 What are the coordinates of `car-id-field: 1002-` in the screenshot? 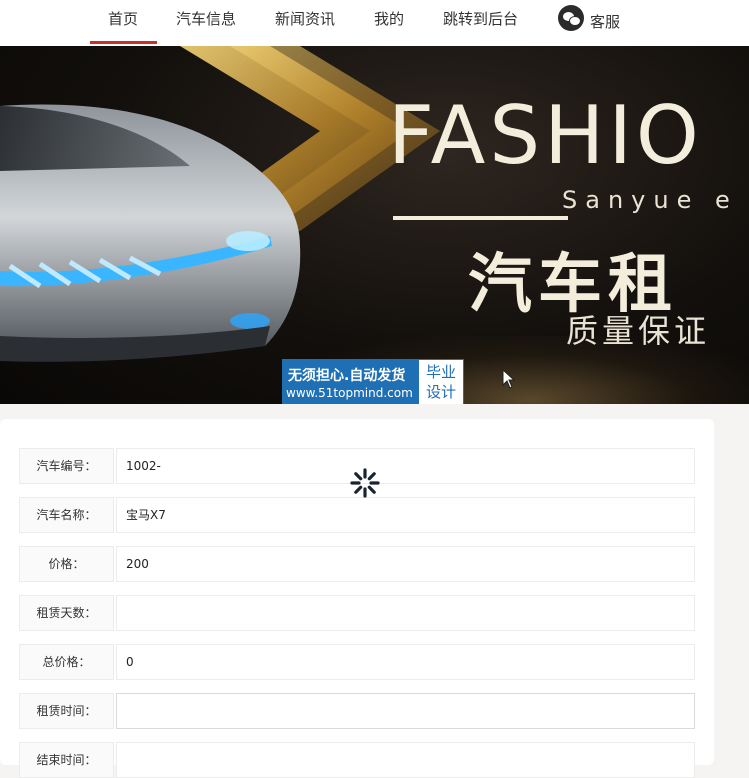 It's located at (405, 466).